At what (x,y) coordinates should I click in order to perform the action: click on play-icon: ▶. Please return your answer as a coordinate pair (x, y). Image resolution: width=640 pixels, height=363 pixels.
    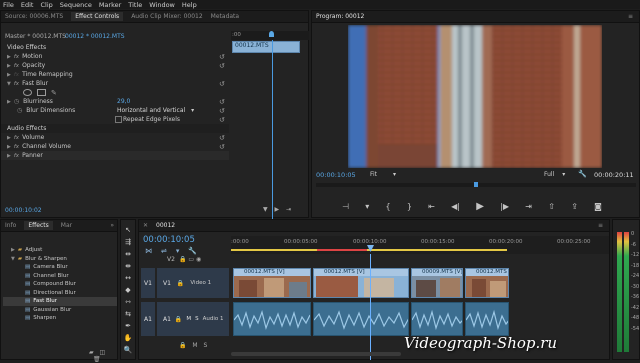
    Looking at the image, I should click on (480, 206).